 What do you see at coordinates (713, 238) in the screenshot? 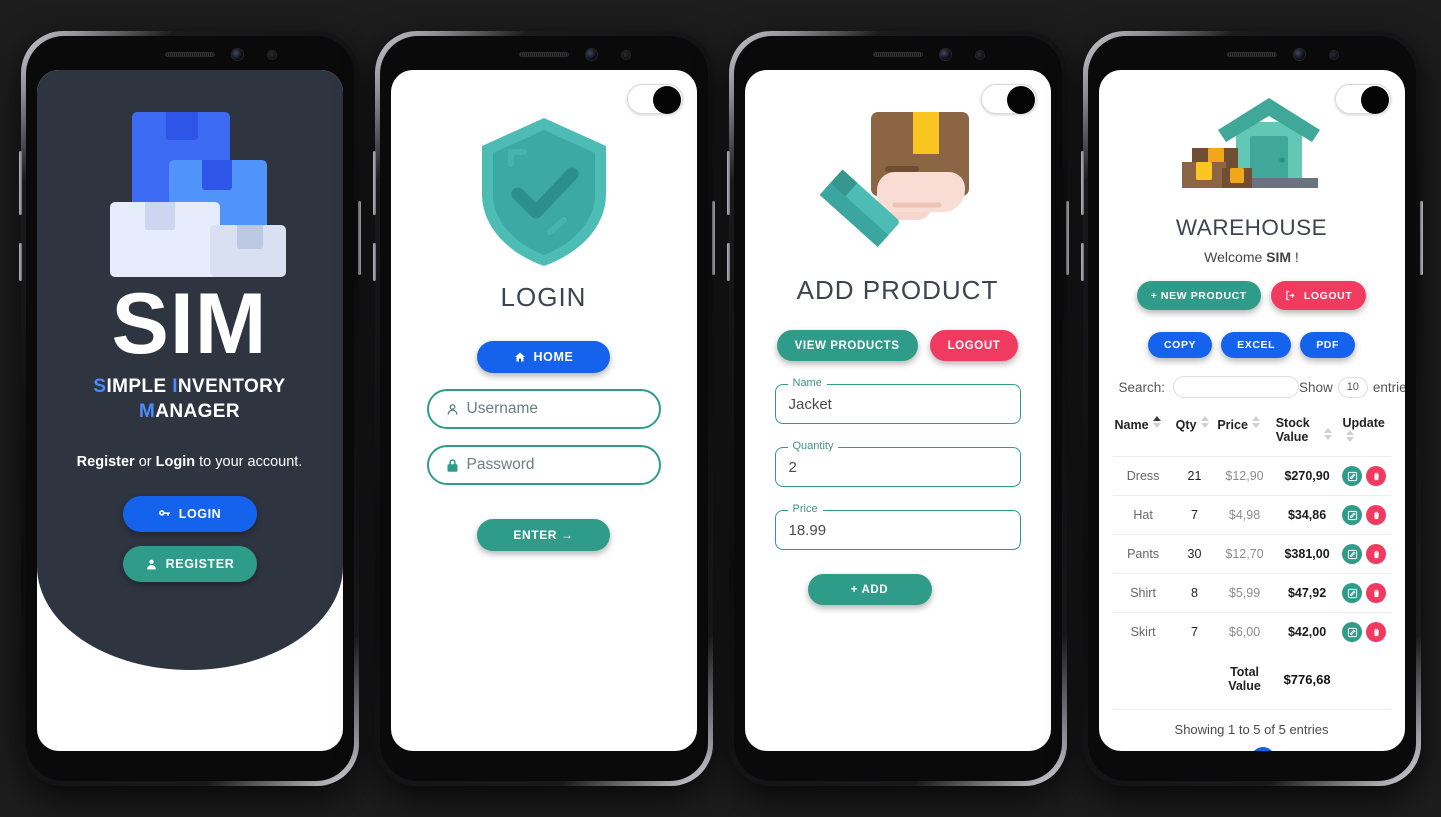
I see `phone2-power-button` at bounding box center [713, 238].